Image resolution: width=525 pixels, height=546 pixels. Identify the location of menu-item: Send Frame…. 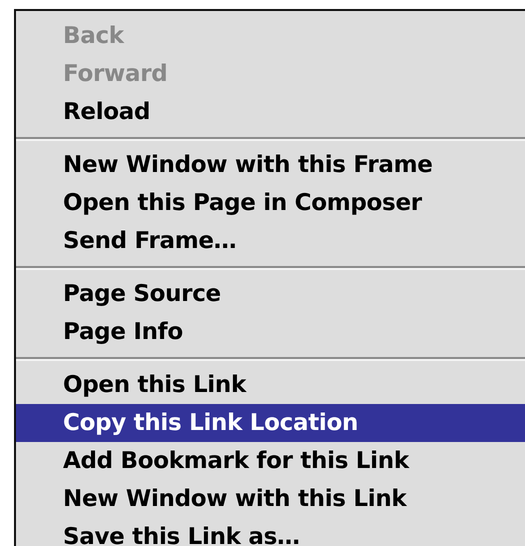
(270, 241).